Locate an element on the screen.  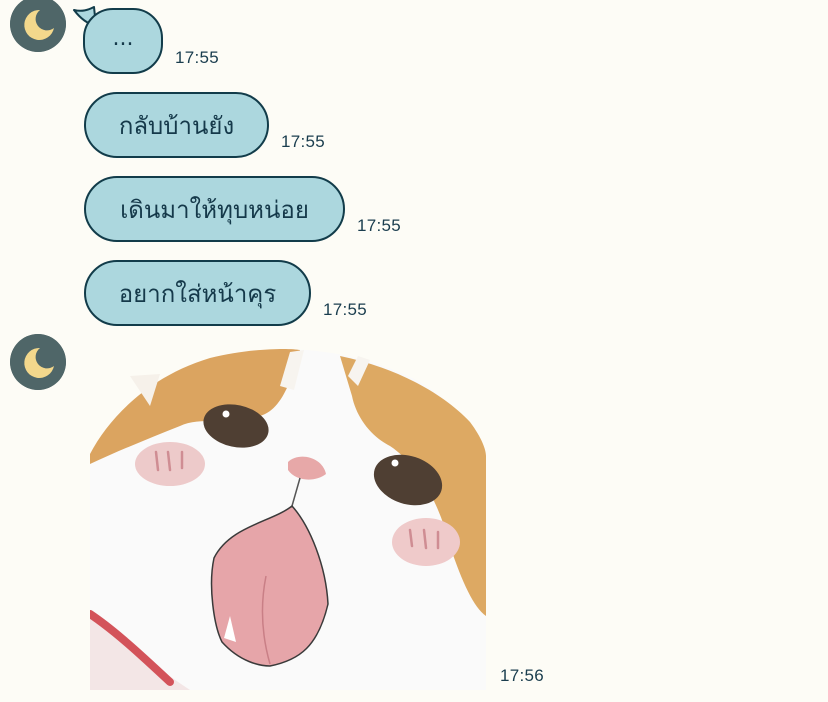
message-text: เดินมาให้ทุบหน่อย is located at coordinates (214, 209).